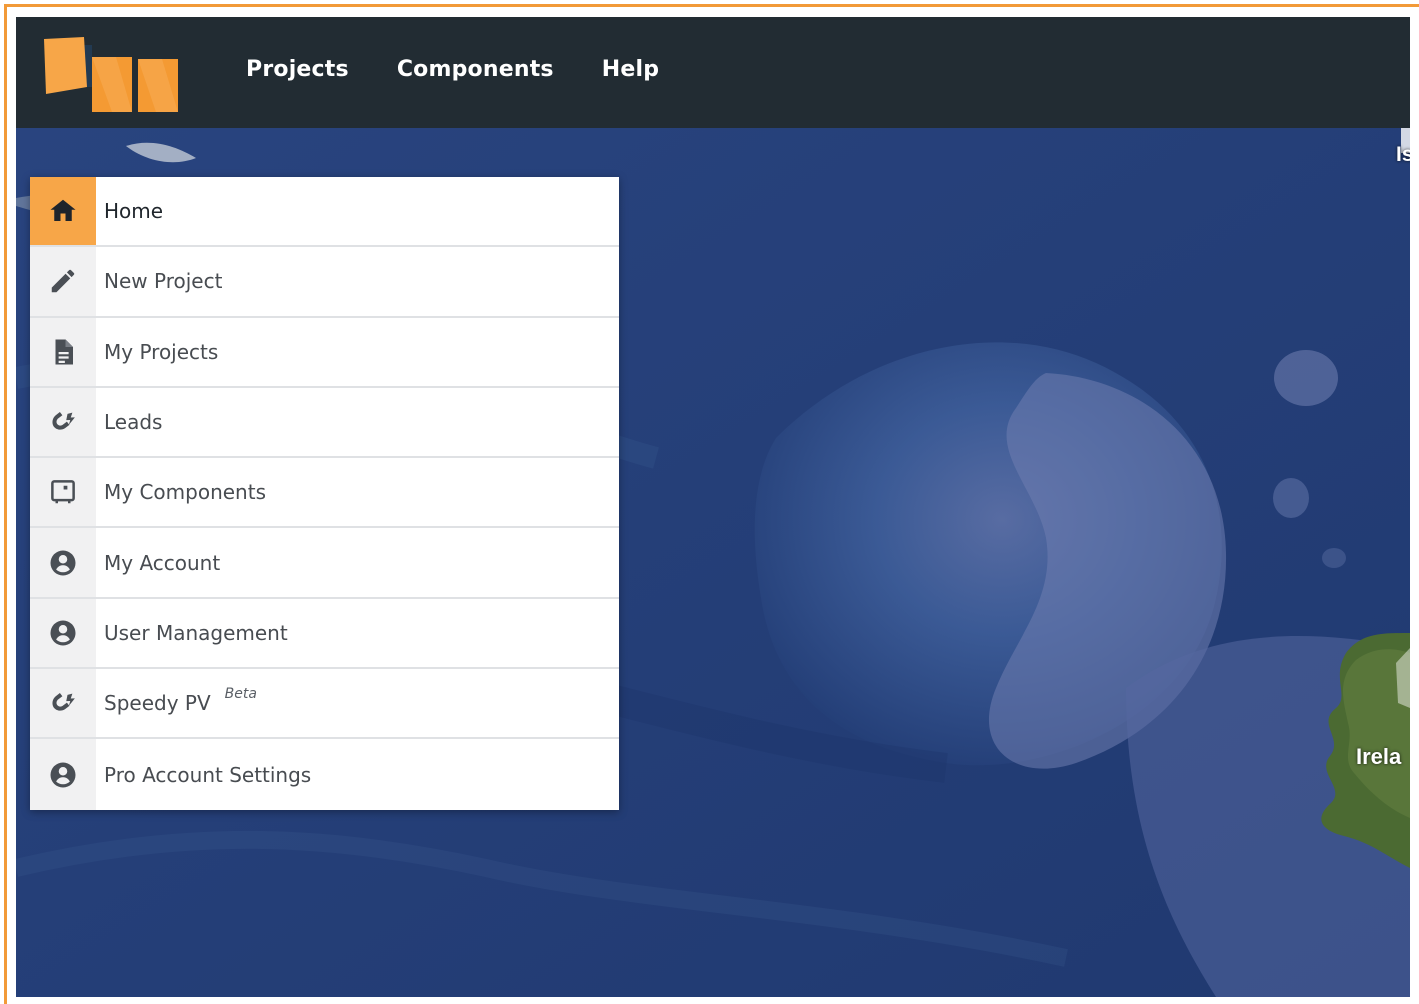  Describe the element at coordinates (475, 69) in the screenshot. I see `nav-components: Components` at that location.